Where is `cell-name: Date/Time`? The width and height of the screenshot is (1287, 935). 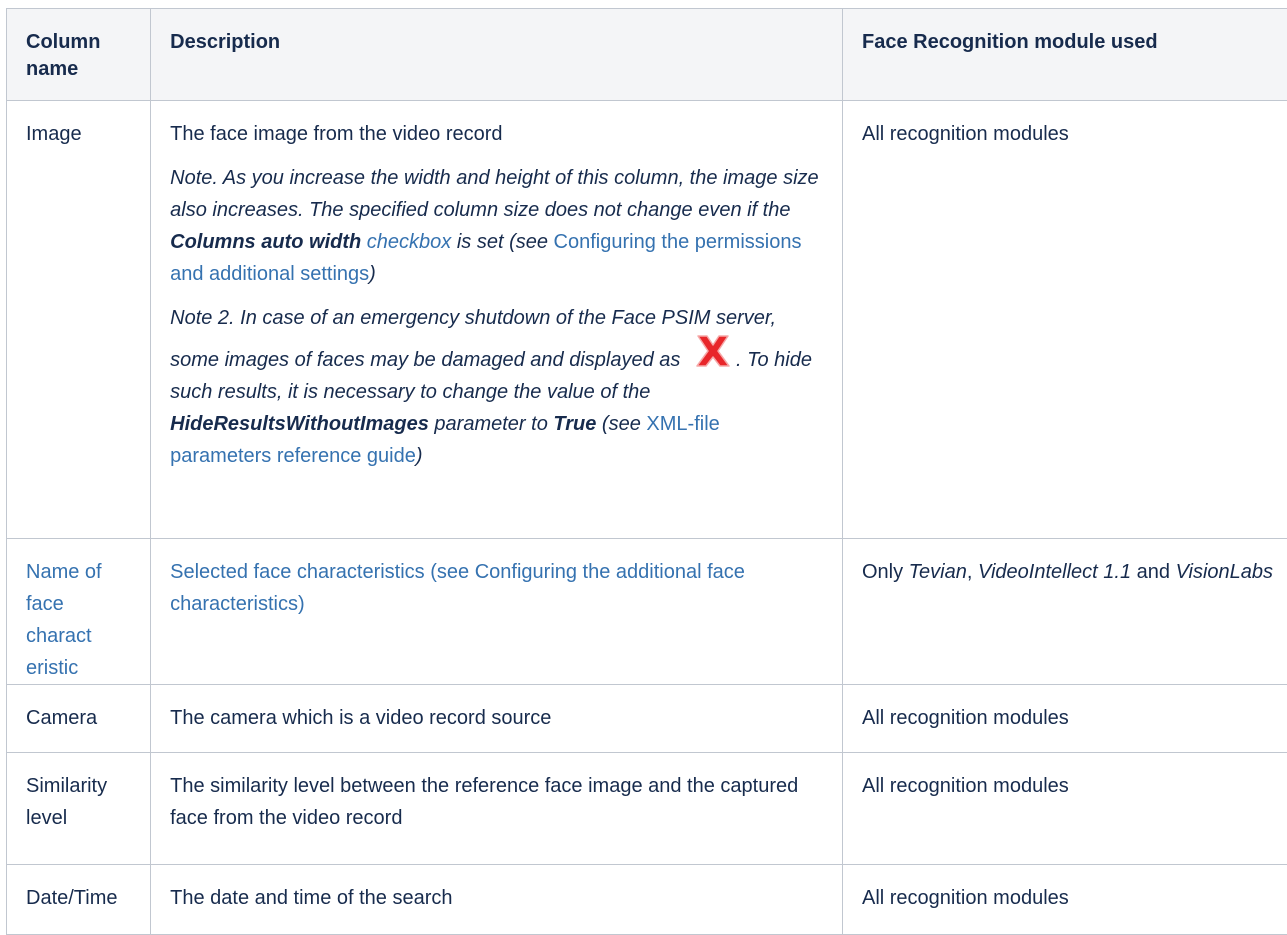 cell-name: Date/Time is located at coordinates (79, 900).